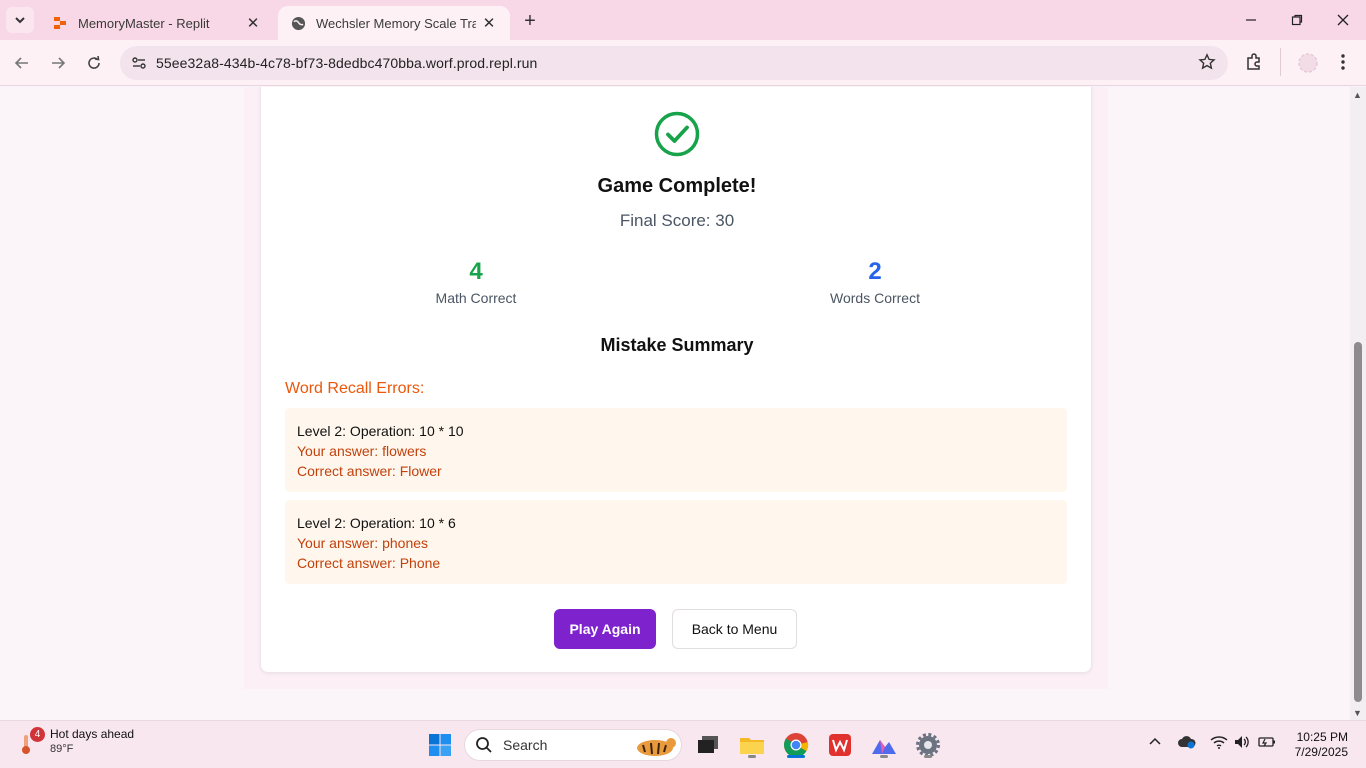  I want to click on tab-wechsler: Wechsler Memory Scale Training ✕, so click(394, 23).